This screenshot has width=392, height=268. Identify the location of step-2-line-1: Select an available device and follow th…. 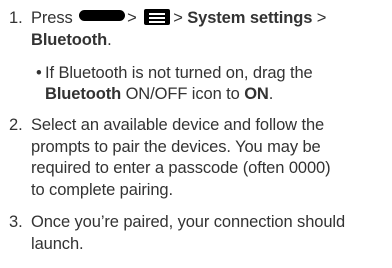
(178, 125).